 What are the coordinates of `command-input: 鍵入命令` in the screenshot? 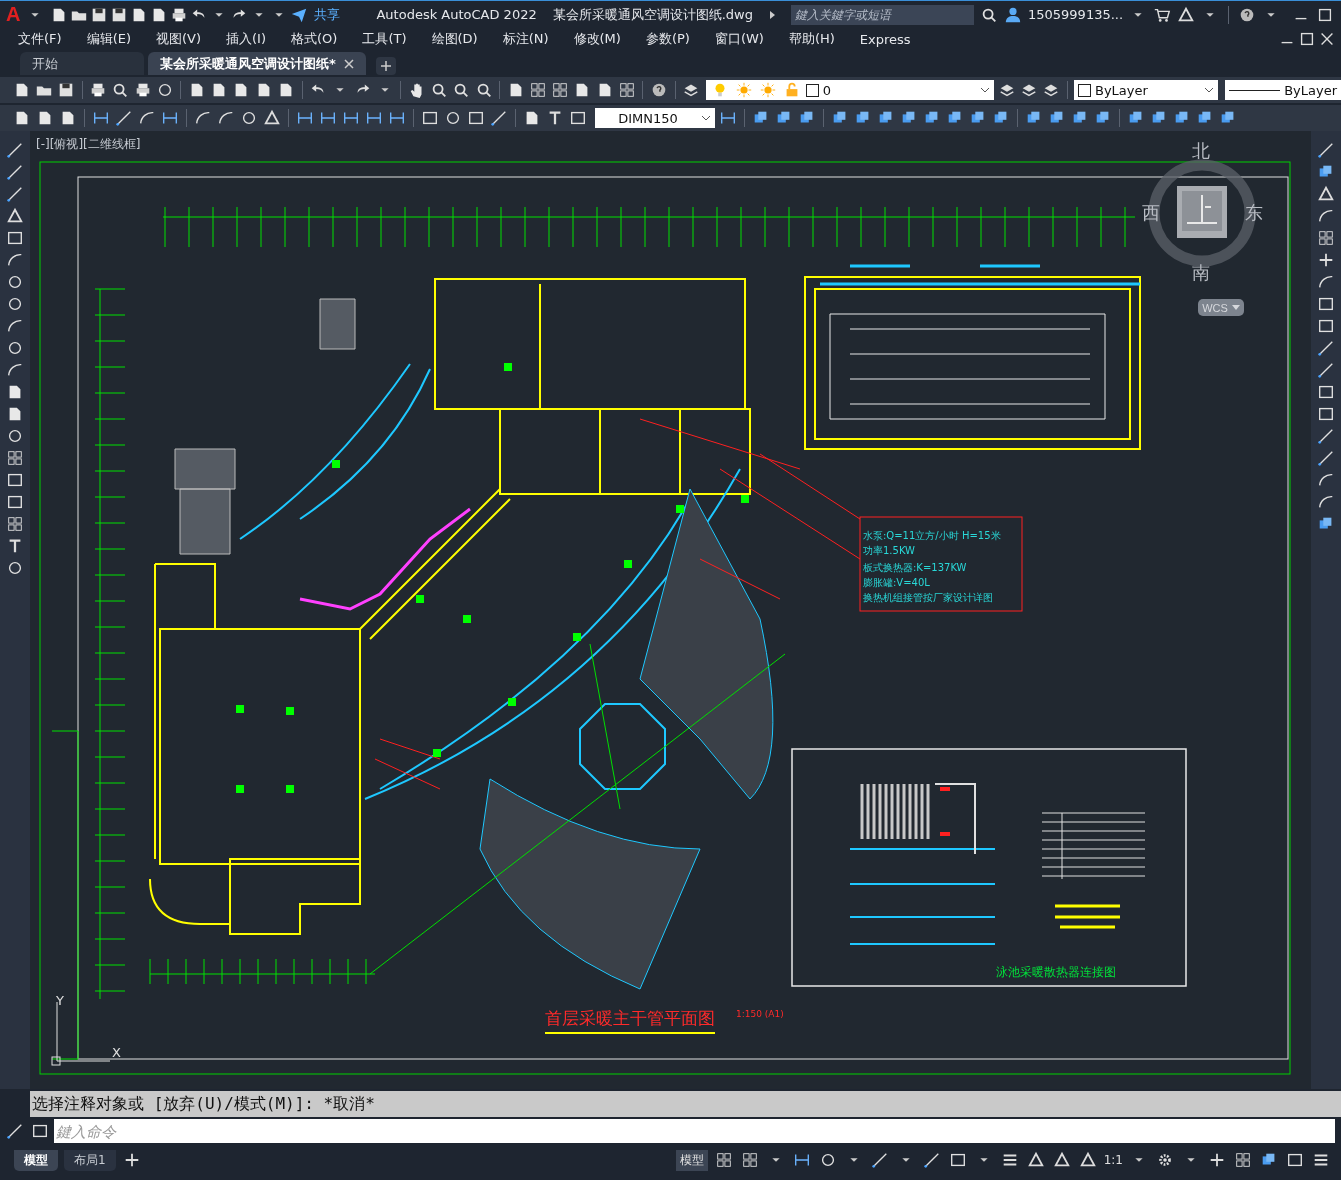 It's located at (694, 1131).